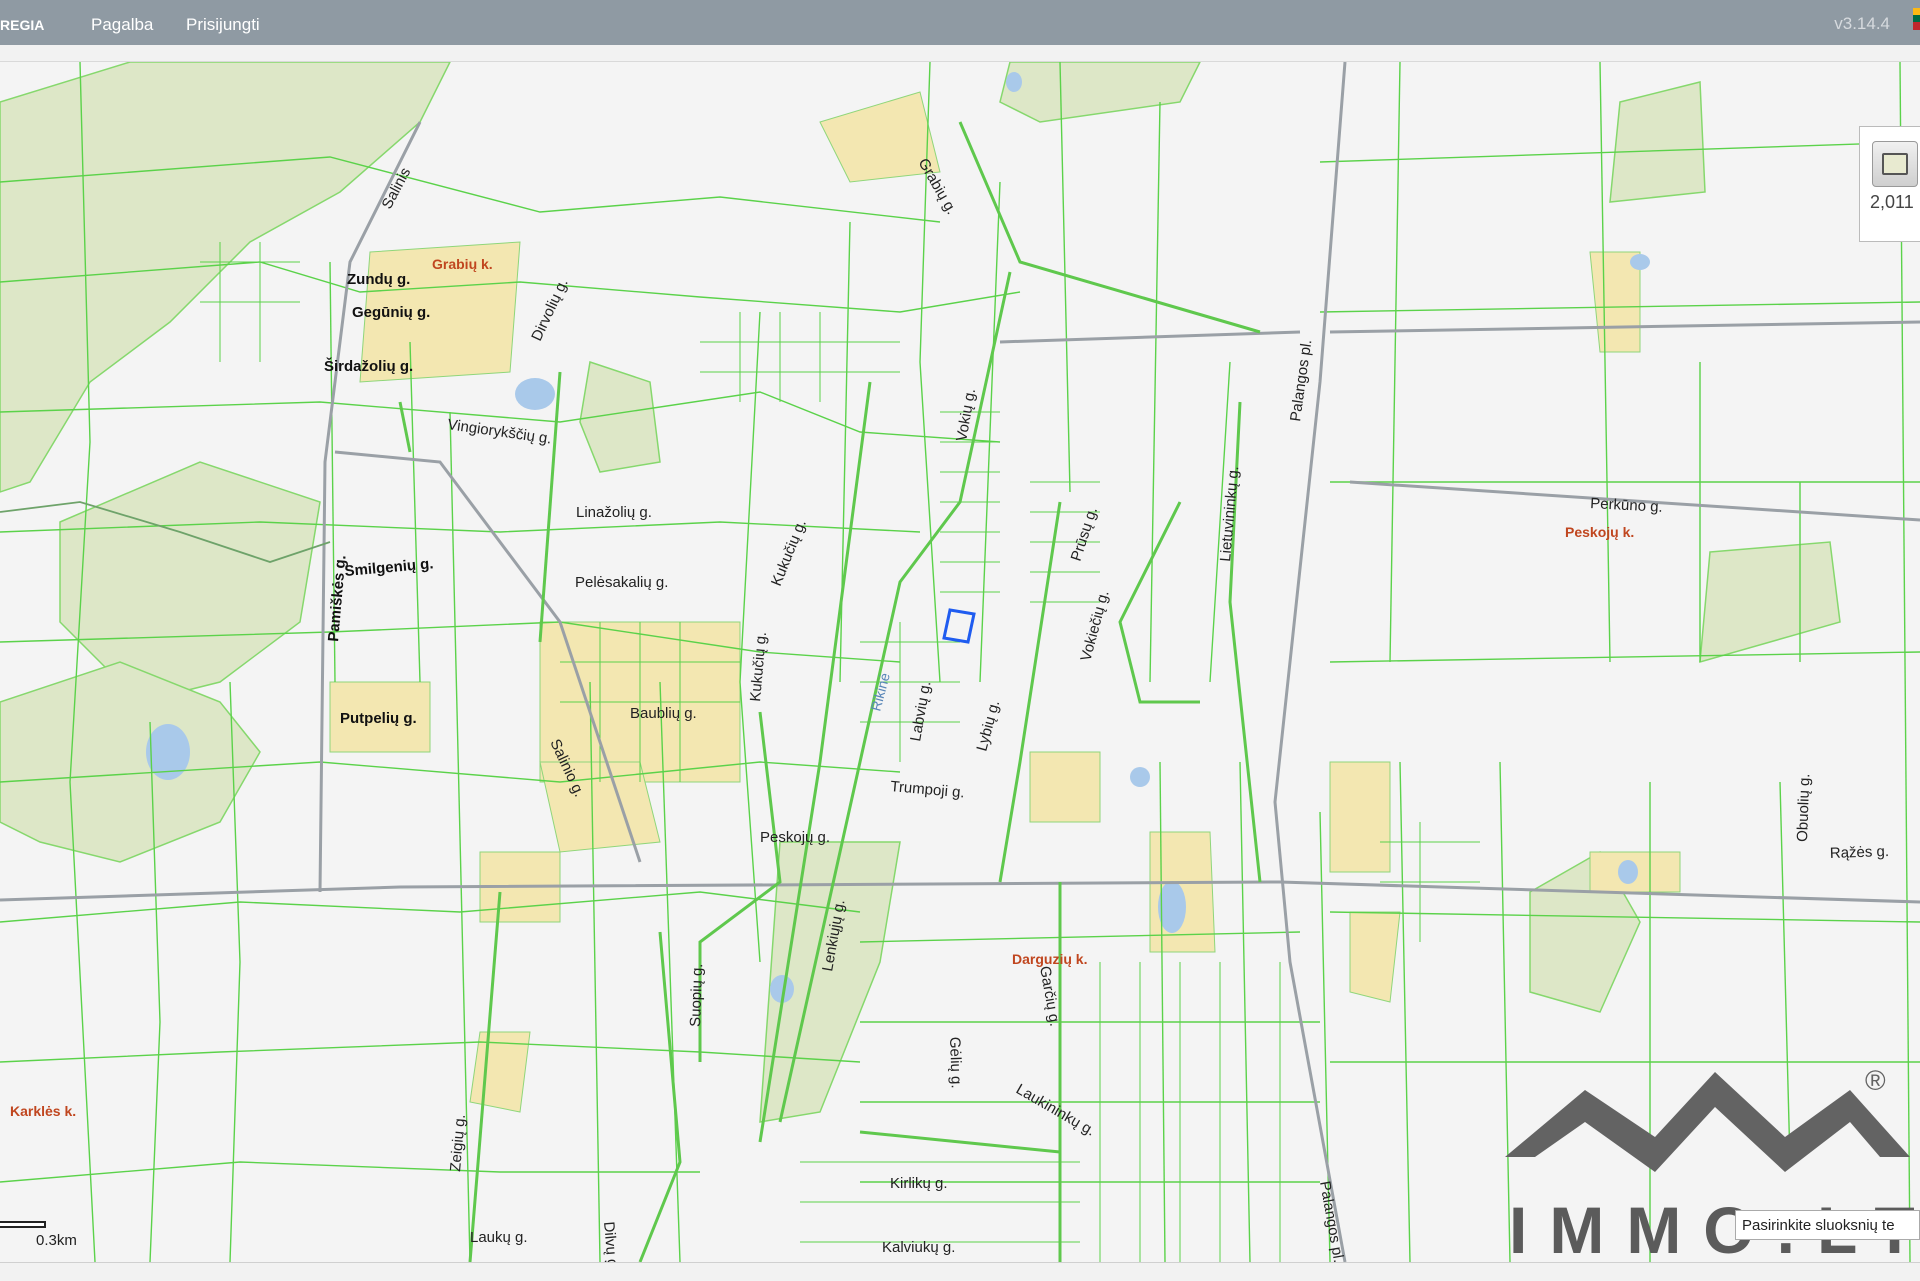 The width and height of the screenshot is (1920, 1281). What do you see at coordinates (458, 1143) in the screenshot?
I see `street-label: Zeigių g.` at bounding box center [458, 1143].